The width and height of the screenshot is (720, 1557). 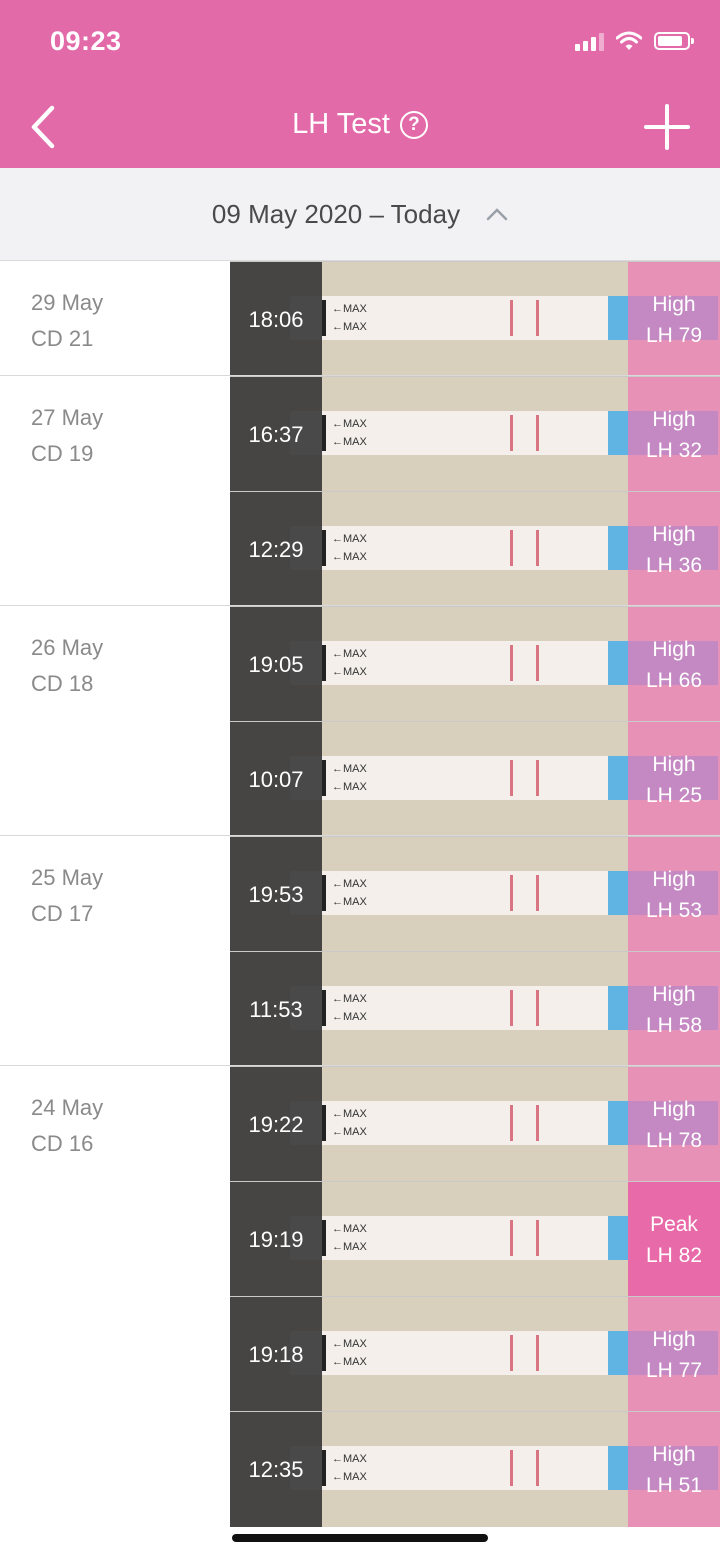 I want to click on test-entry: ←MAX ←MAX 12:29 High LH 36, so click(x=475, y=549).